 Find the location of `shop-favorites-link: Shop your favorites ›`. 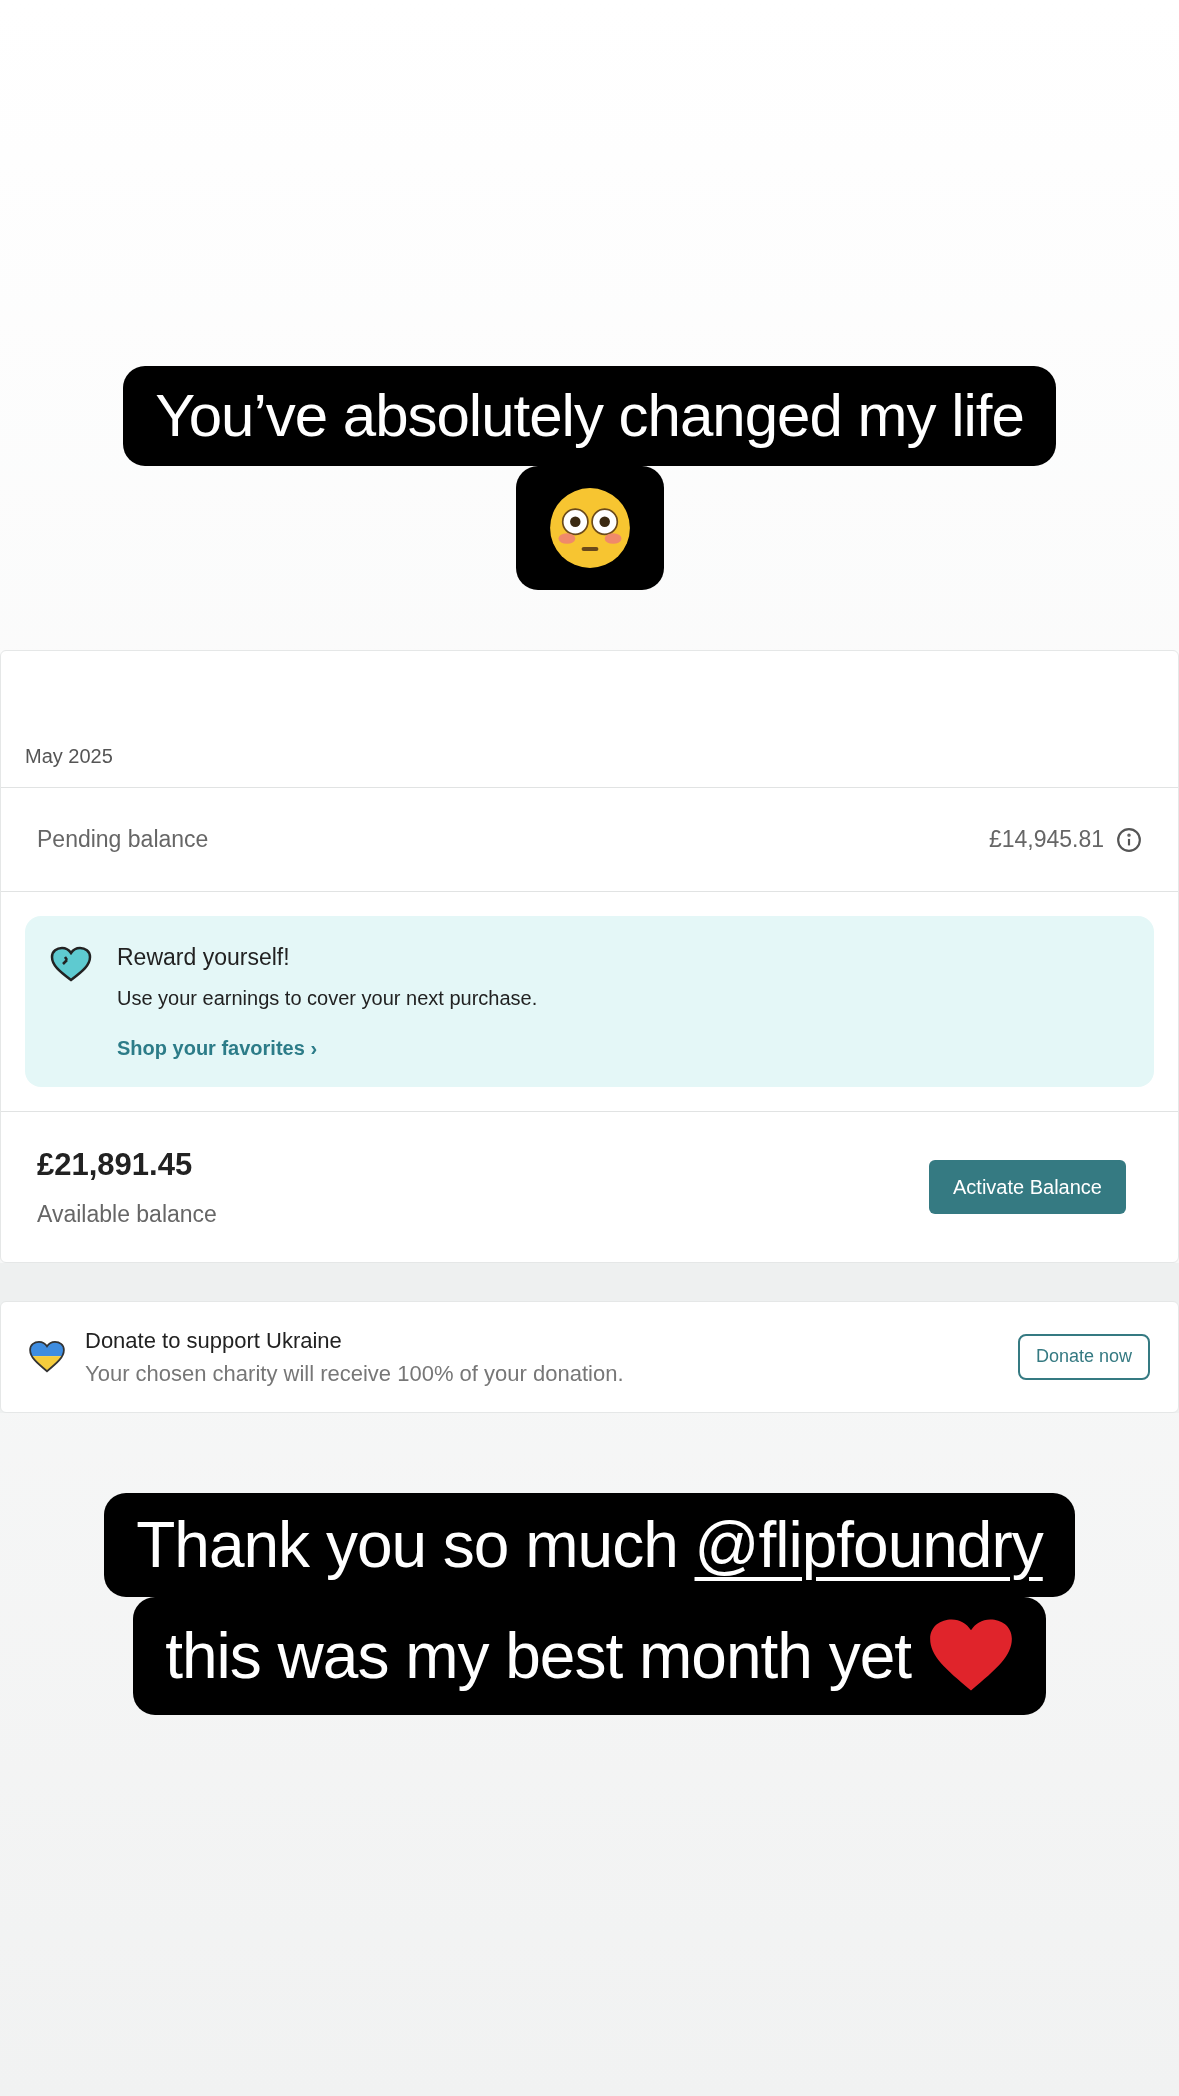

shop-favorites-link: Shop your favorites › is located at coordinates (327, 1047).